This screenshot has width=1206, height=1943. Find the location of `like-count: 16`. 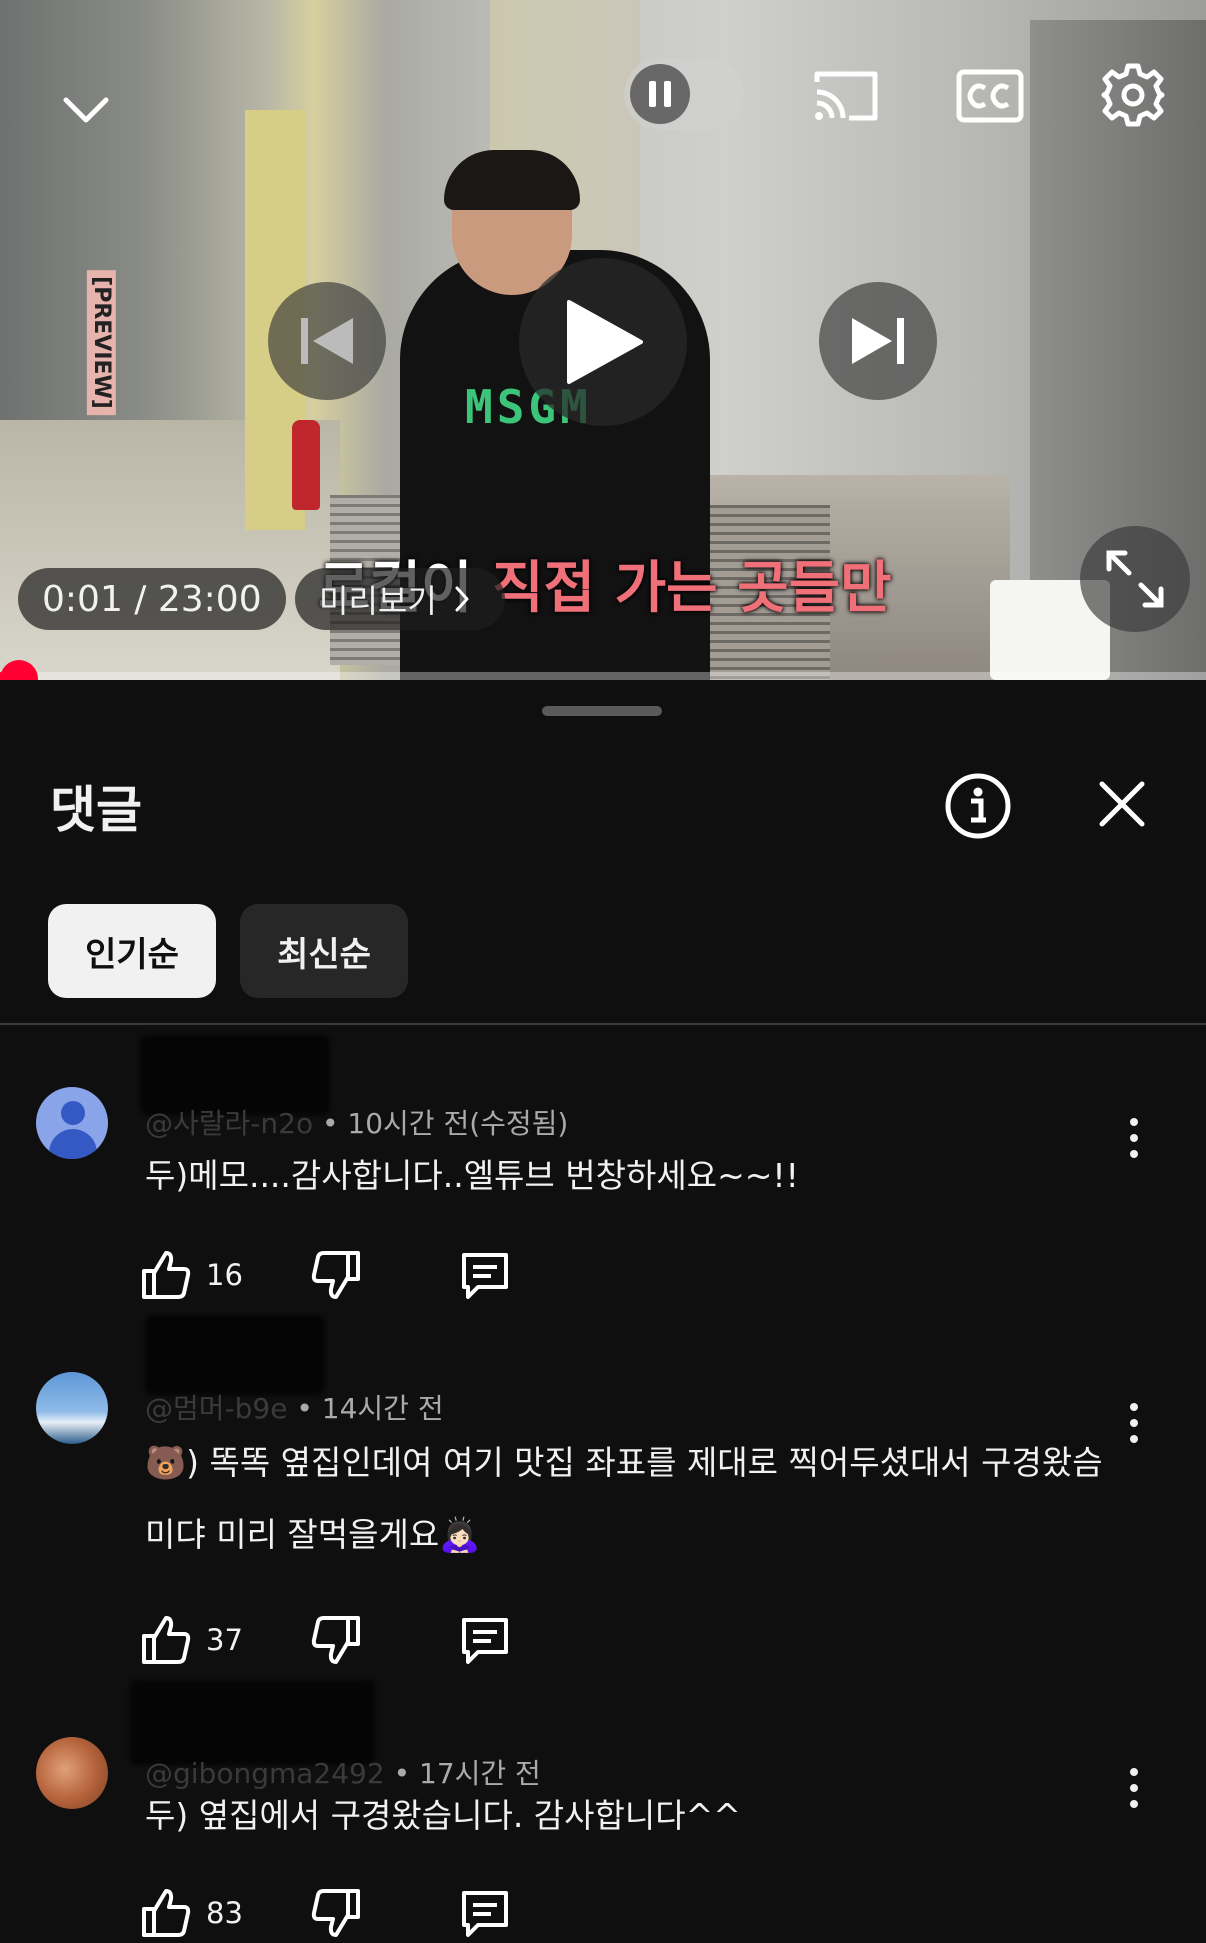

like-count: 16 is located at coordinates (224, 1275).